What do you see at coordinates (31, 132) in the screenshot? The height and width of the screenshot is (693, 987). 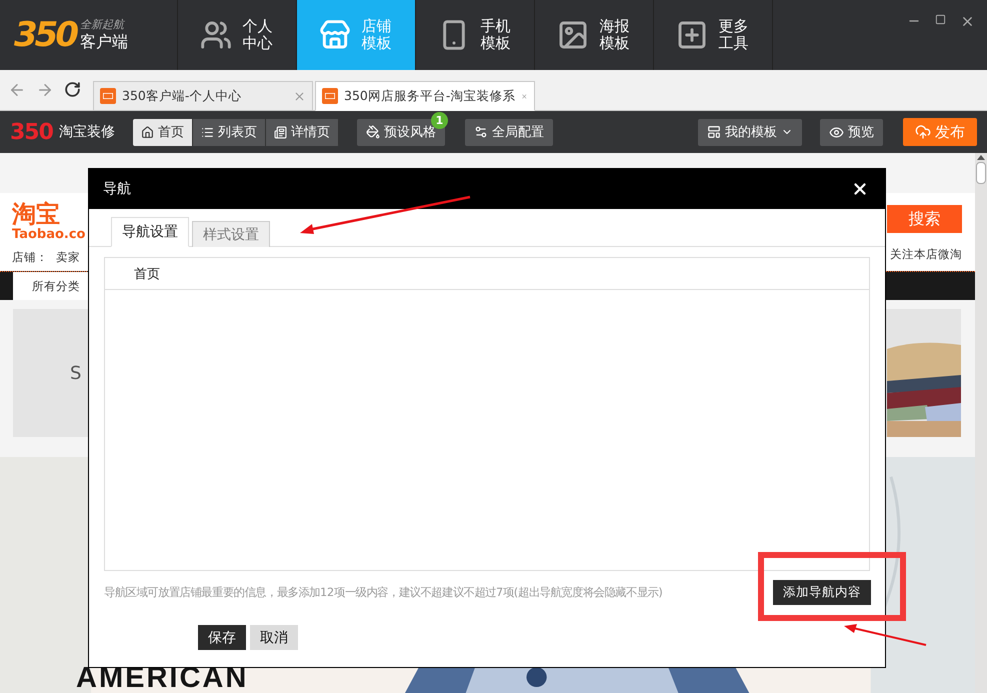 I see `editor-logo: 350` at bounding box center [31, 132].